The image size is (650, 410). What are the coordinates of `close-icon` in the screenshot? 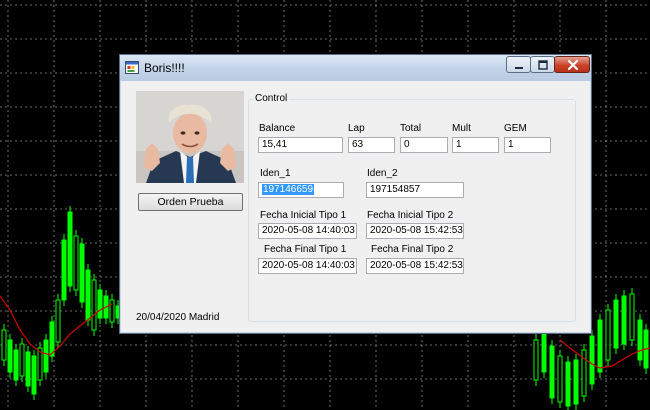 It's located at (573, 65).